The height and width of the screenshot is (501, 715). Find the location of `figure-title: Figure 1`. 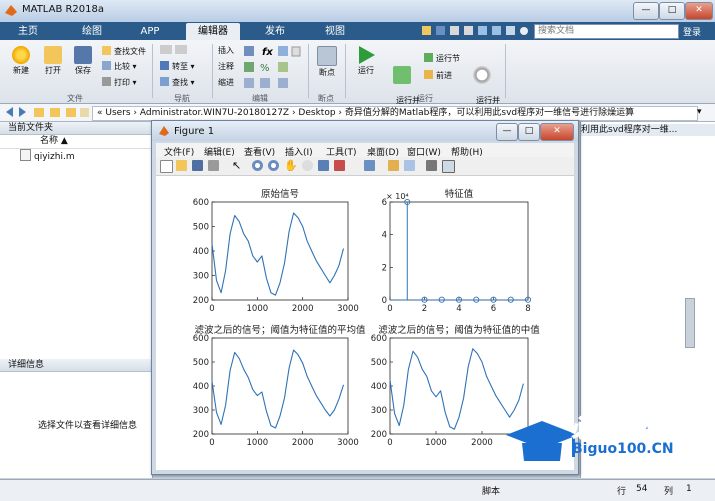

figure-title: Figure 1 is located at coordinates (194, 131).